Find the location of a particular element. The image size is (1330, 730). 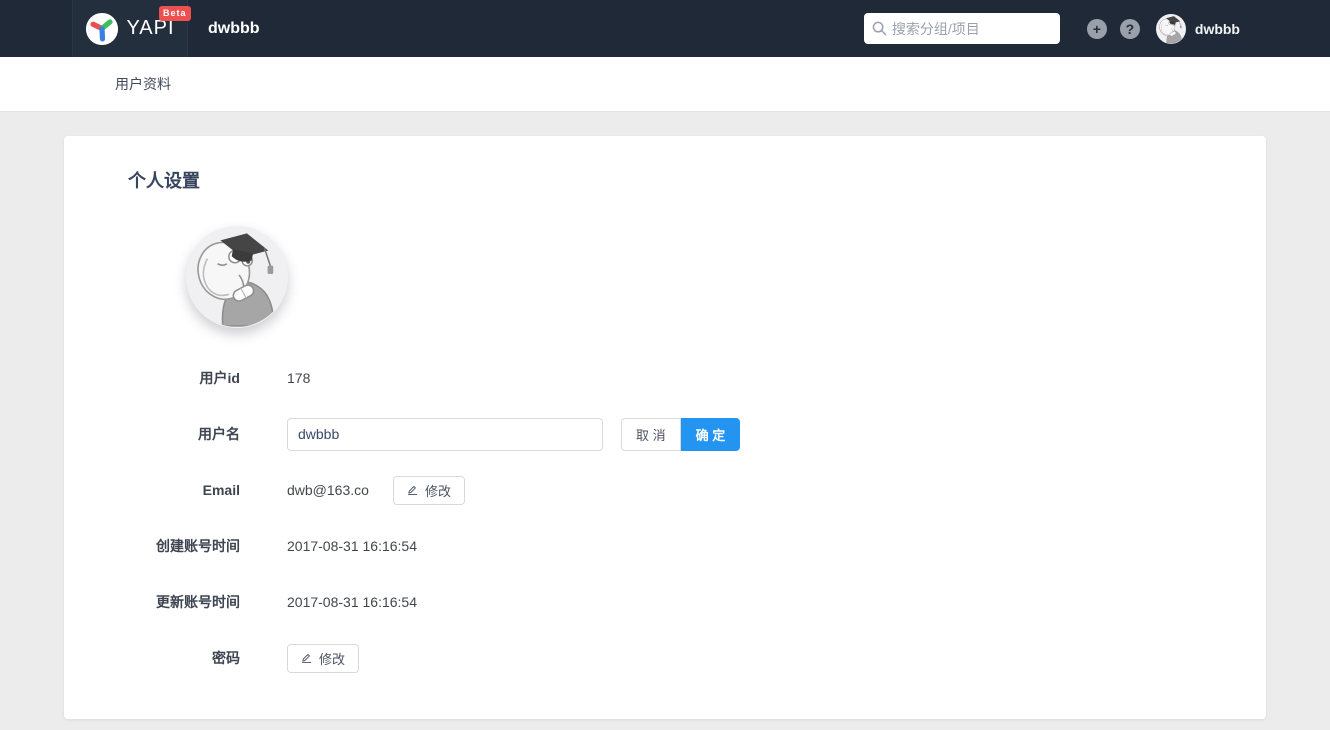

row-email: Email dwb@163.co 修改 is located at coordinates (665, 490).